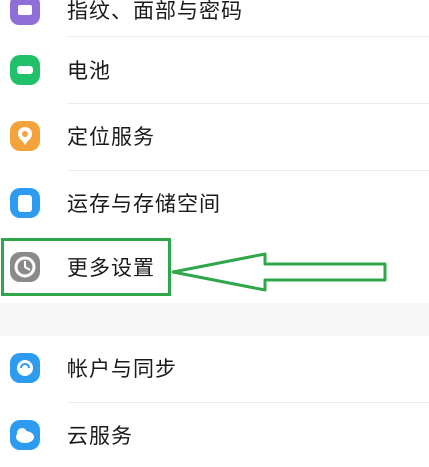 Image resolution: width=429 pixels, height=467 pixels. I want to click on settings-item-location: 定位服务, so click(214, 136).